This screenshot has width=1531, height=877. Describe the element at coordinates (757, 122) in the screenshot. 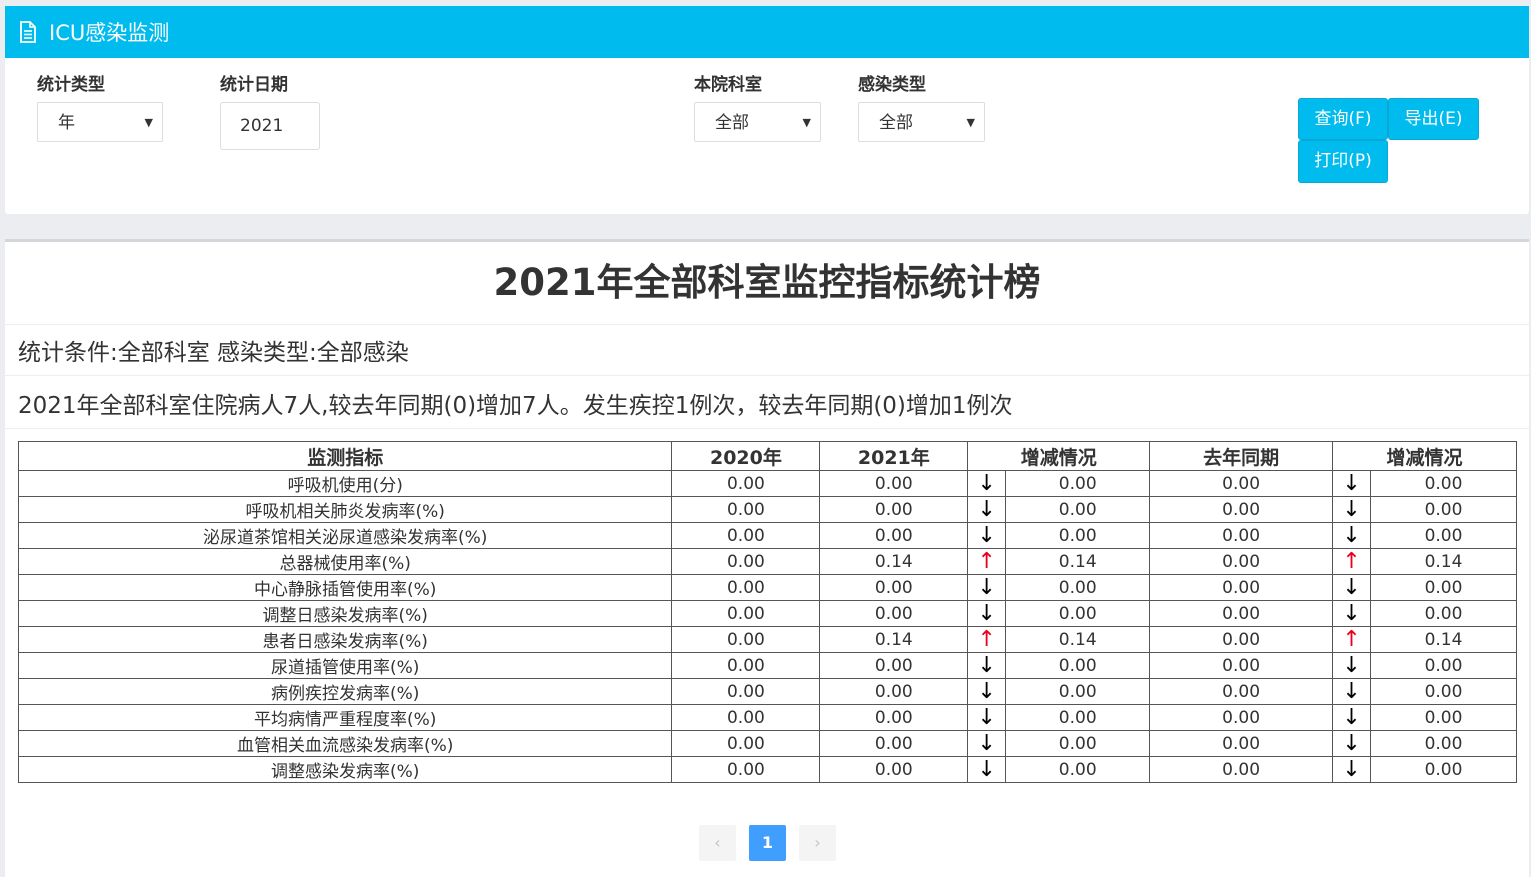

I see `department-select: 全部 ▼` at that location.